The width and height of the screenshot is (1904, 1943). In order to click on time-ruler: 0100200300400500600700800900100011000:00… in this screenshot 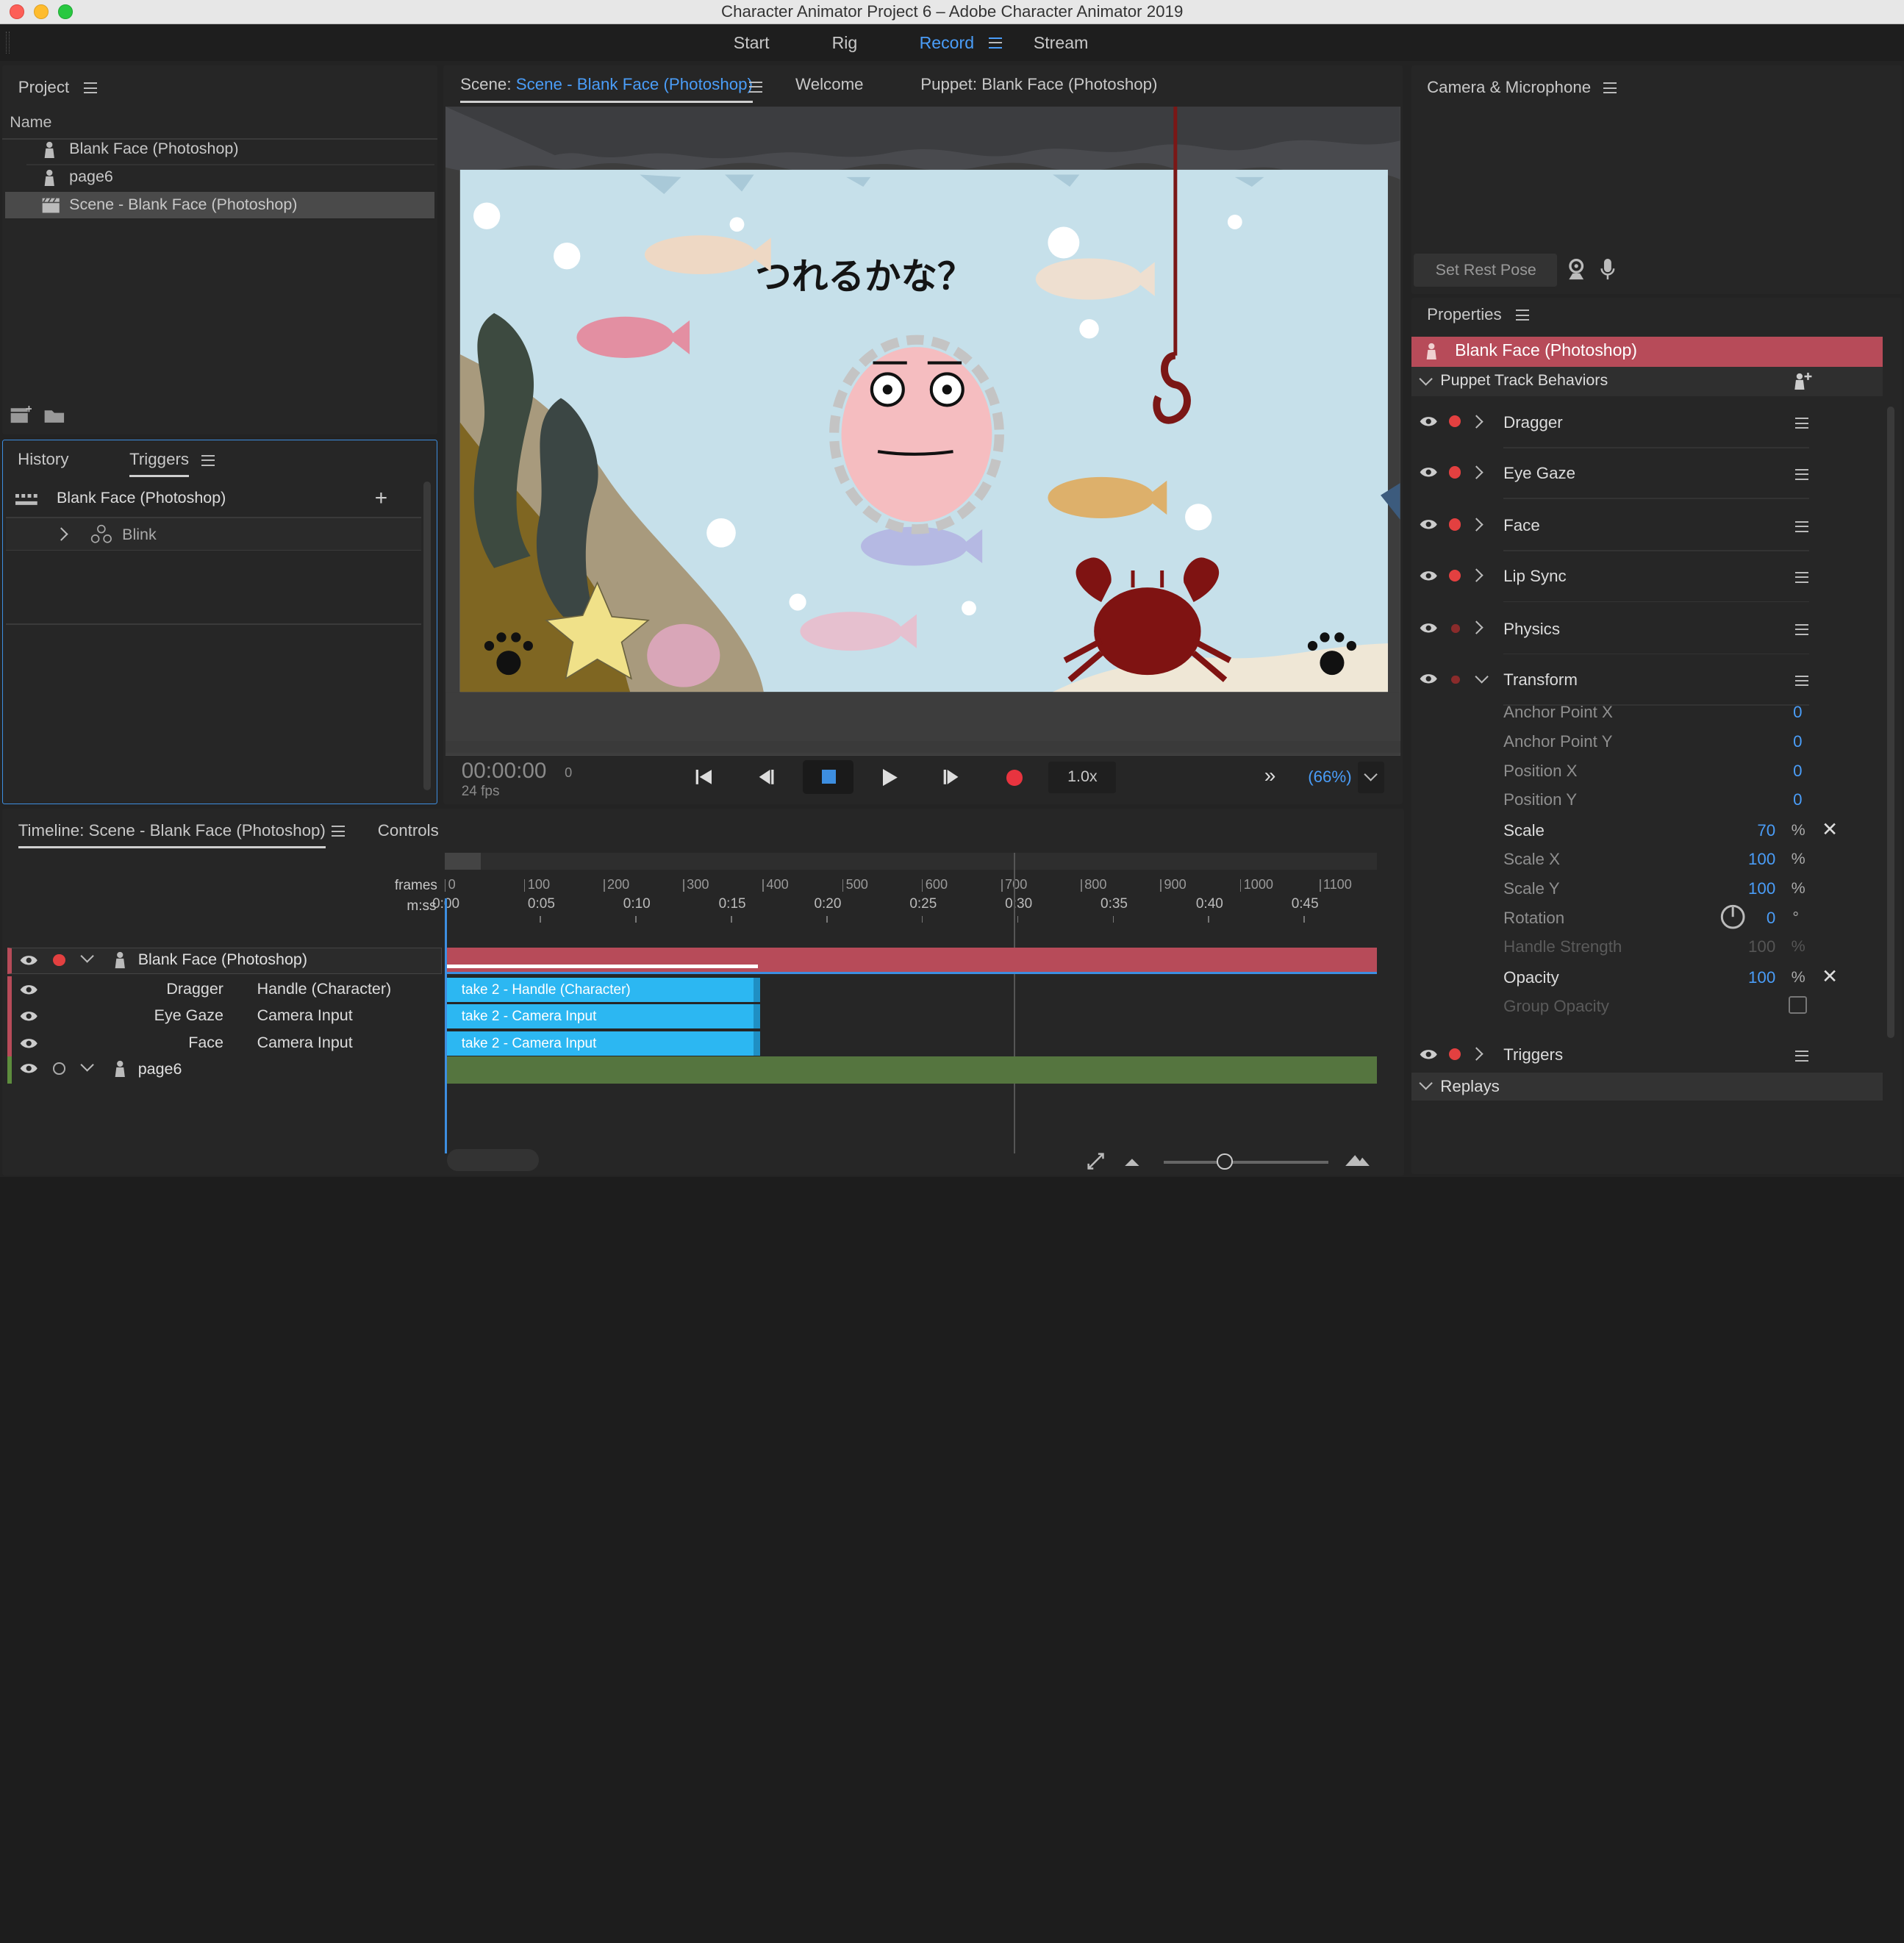, I will do `click(906, 897)`.